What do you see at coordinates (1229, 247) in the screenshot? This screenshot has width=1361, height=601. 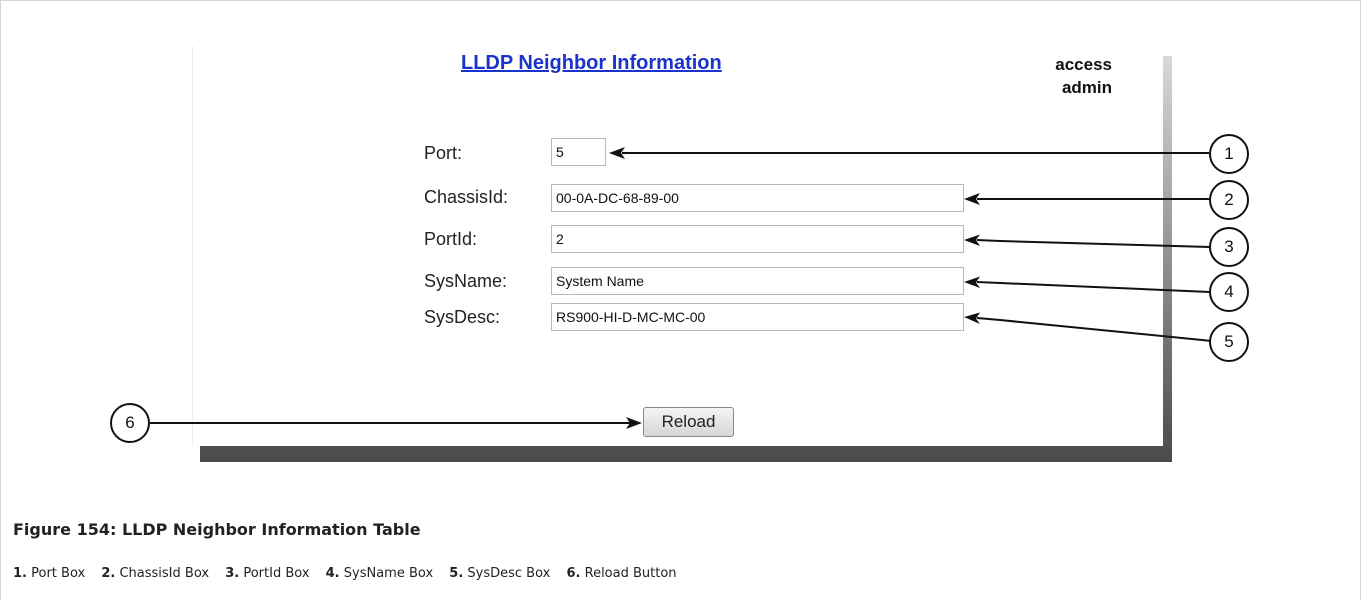 I see `callout-3: 3` at bounding box center [1229, 247].